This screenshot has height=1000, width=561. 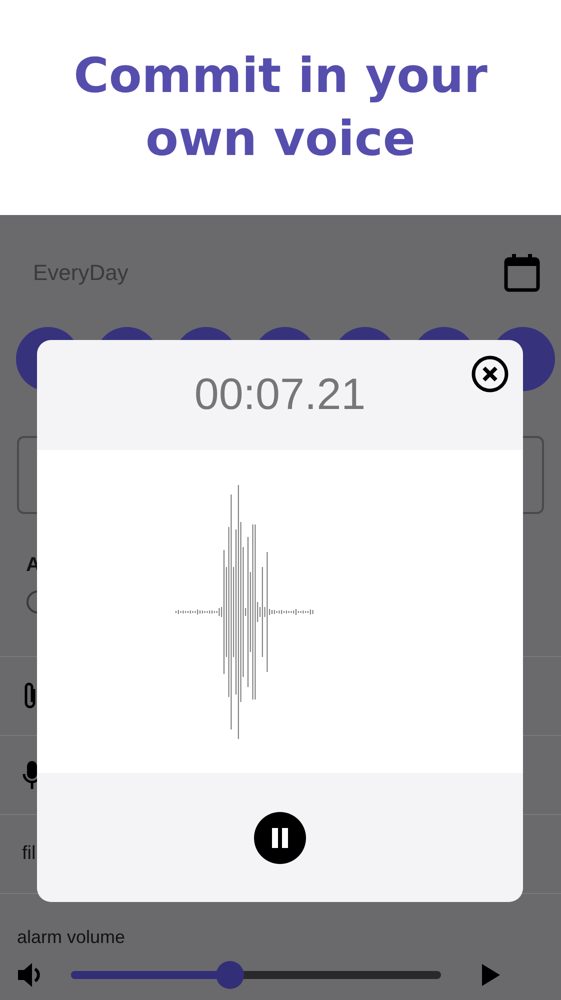 What do you see at coordinates (280, 395) in the screenshot?
I see `timer-text: 00:07.21` at bounding box center [280, 395].